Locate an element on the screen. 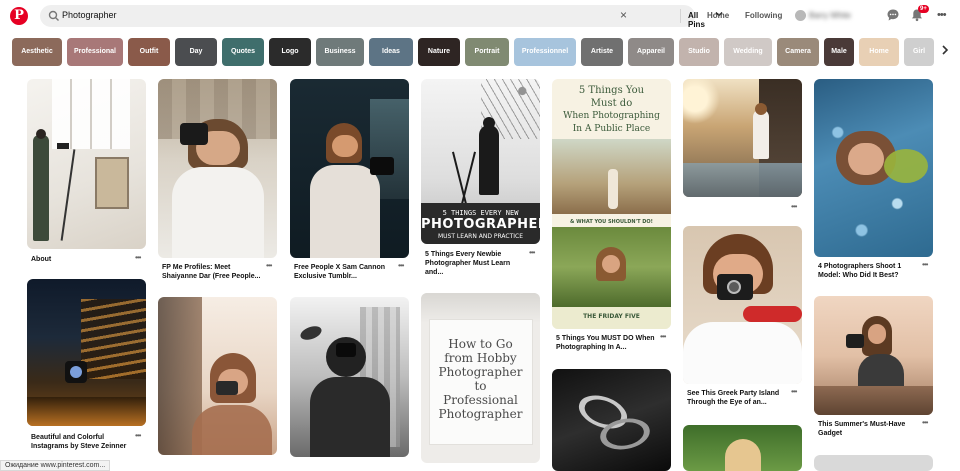 The image size is (960, 471). chevron-right-icon is located at coordinates (945, 51).